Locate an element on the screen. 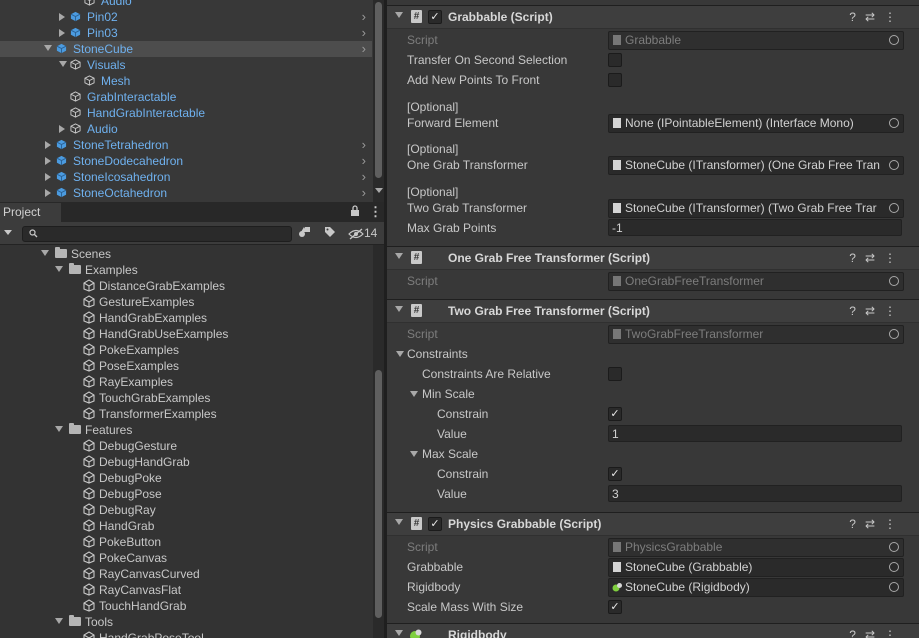 Image resolution: width=919 pixels, height=638 pixels. project-scene-item: DebugPoke is located at coordinates (186, 478).